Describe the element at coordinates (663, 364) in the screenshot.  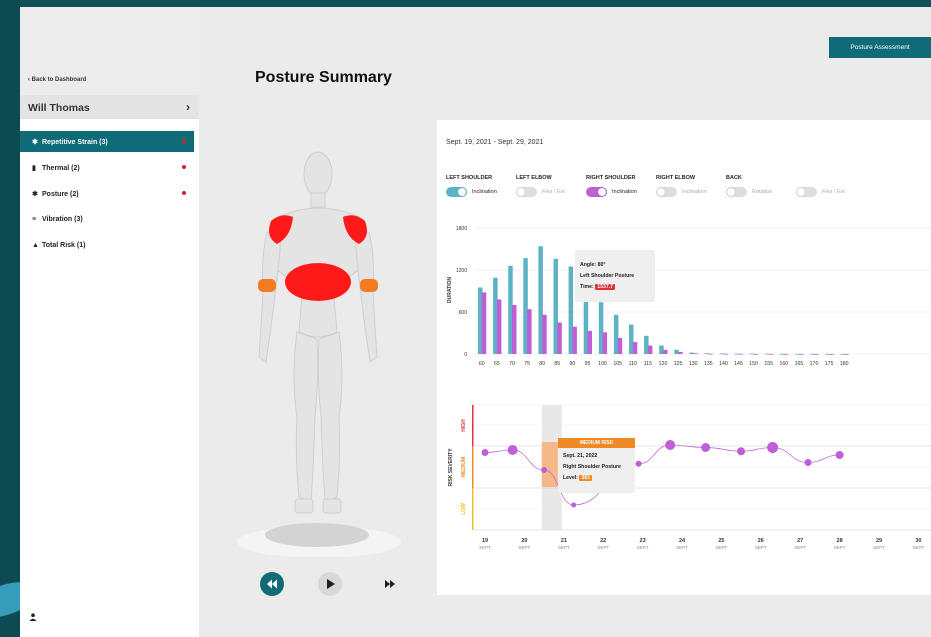
I see `x-tick-label: 120` at that location.